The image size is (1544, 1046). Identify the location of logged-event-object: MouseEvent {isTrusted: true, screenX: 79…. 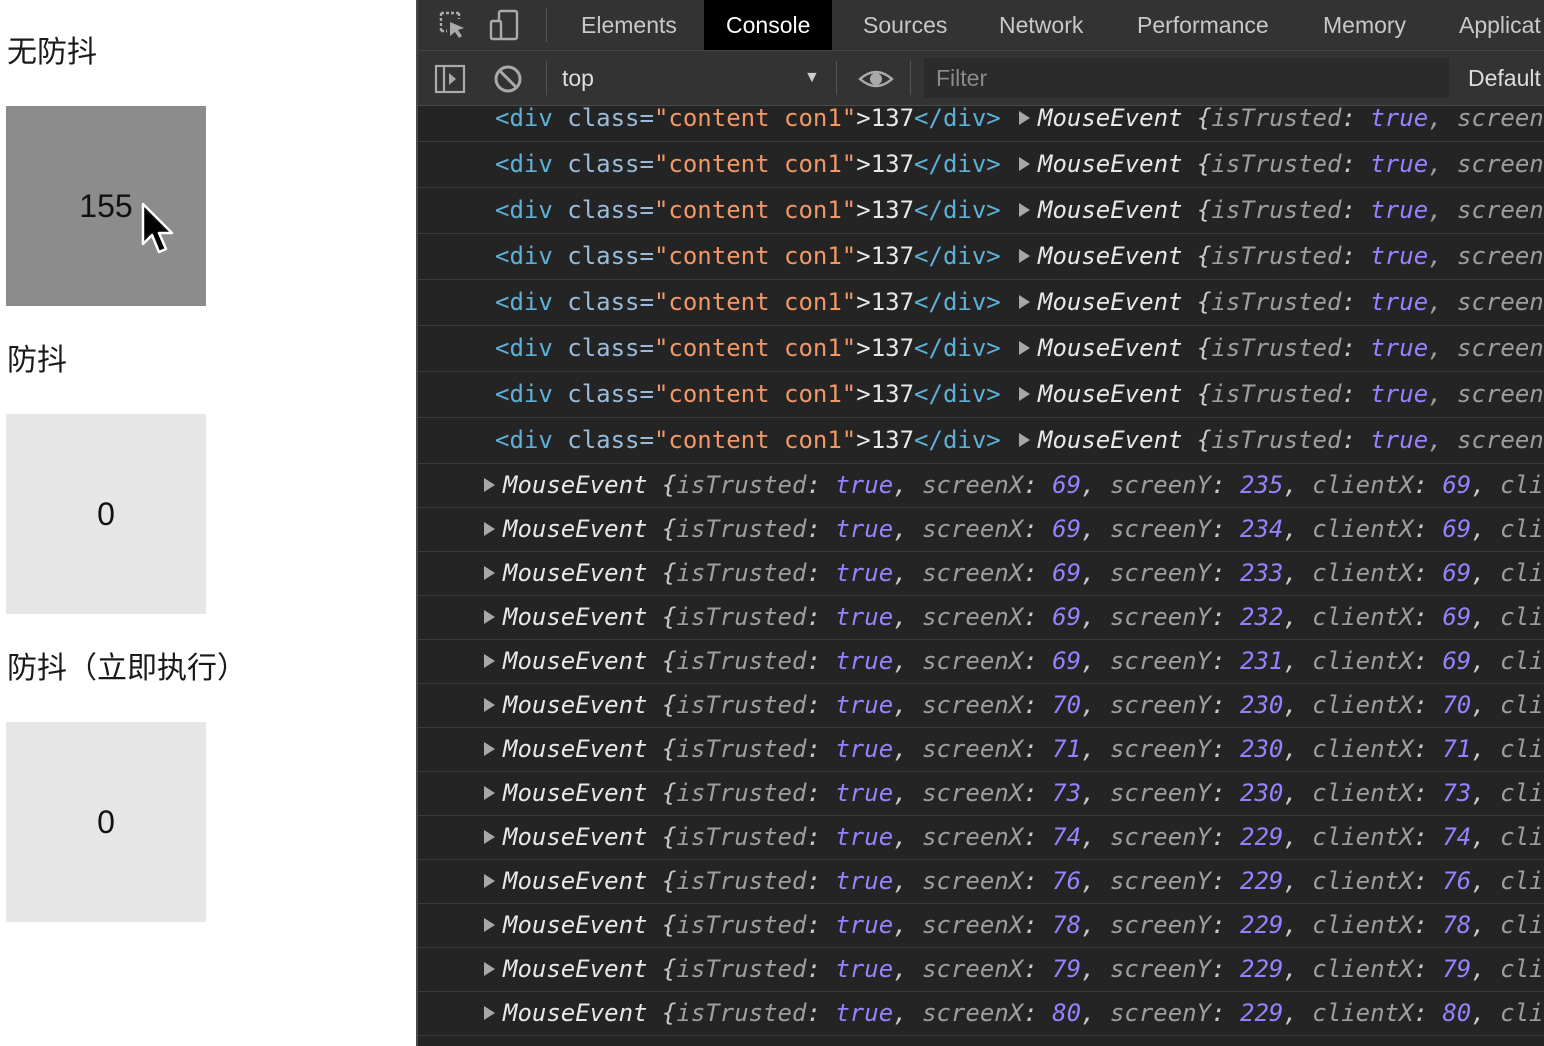
(1014, 969).